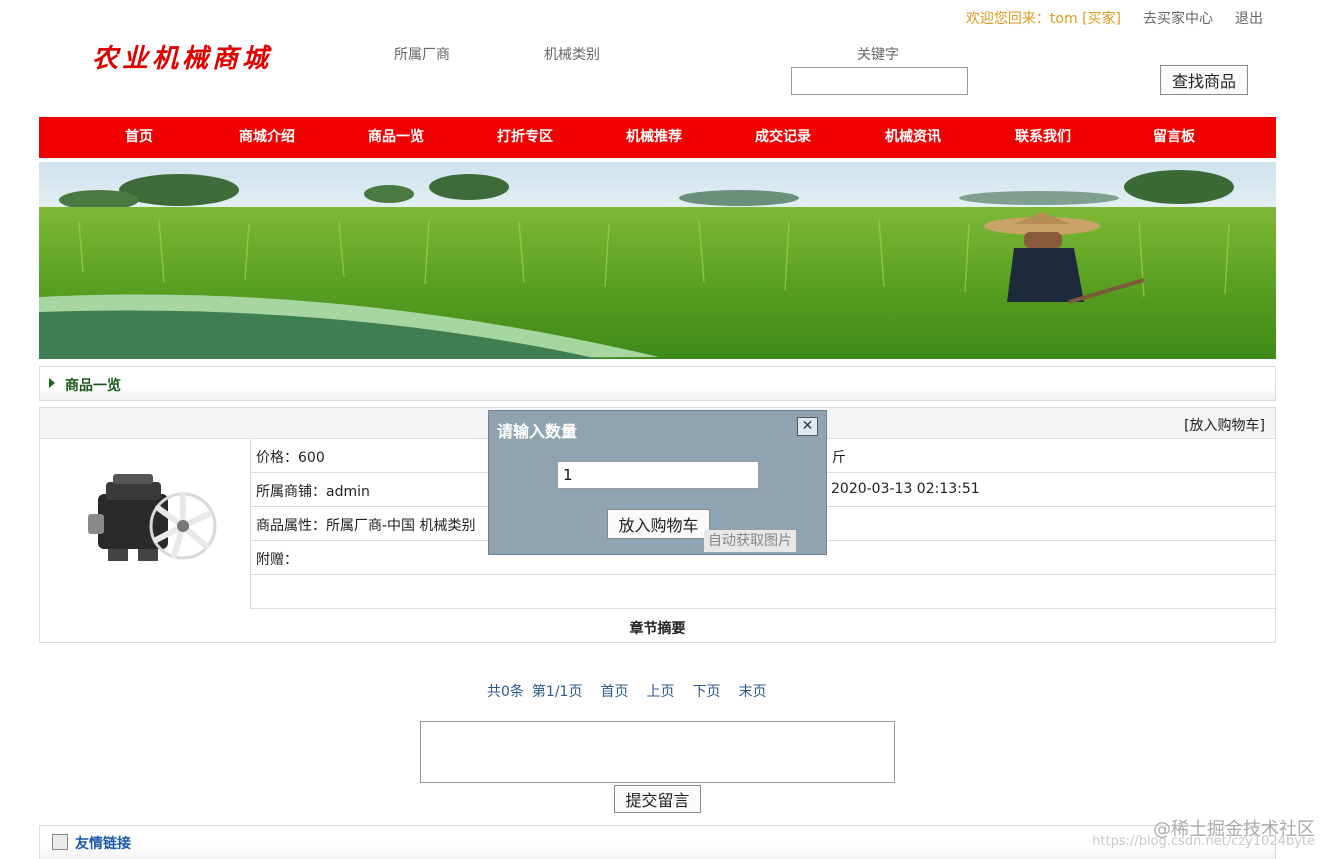 The width and height of the screenshot is (1335, 859). Describe the element at coordinates (103, 844) in the screenshot. I see `friend-links-title: 友情链接` at that location.